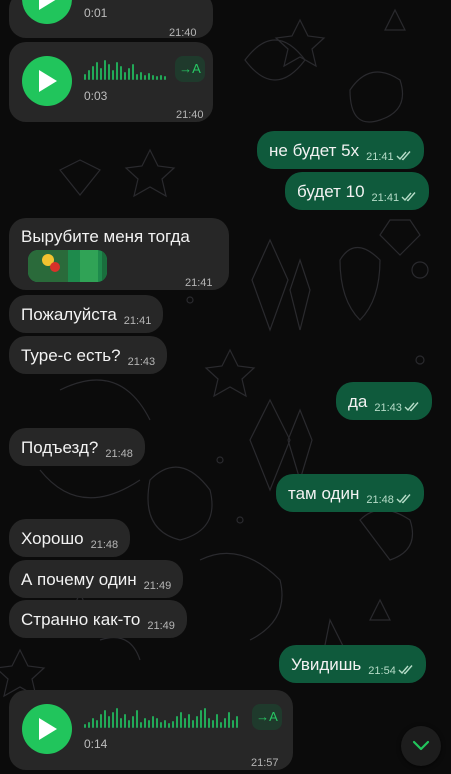 The width and height of the screenshot is (451, 774). What do you see at coordinates (81, 619) in the screenshot?
I see `message-text: Странно как-то` at bounding box center [81, 619].